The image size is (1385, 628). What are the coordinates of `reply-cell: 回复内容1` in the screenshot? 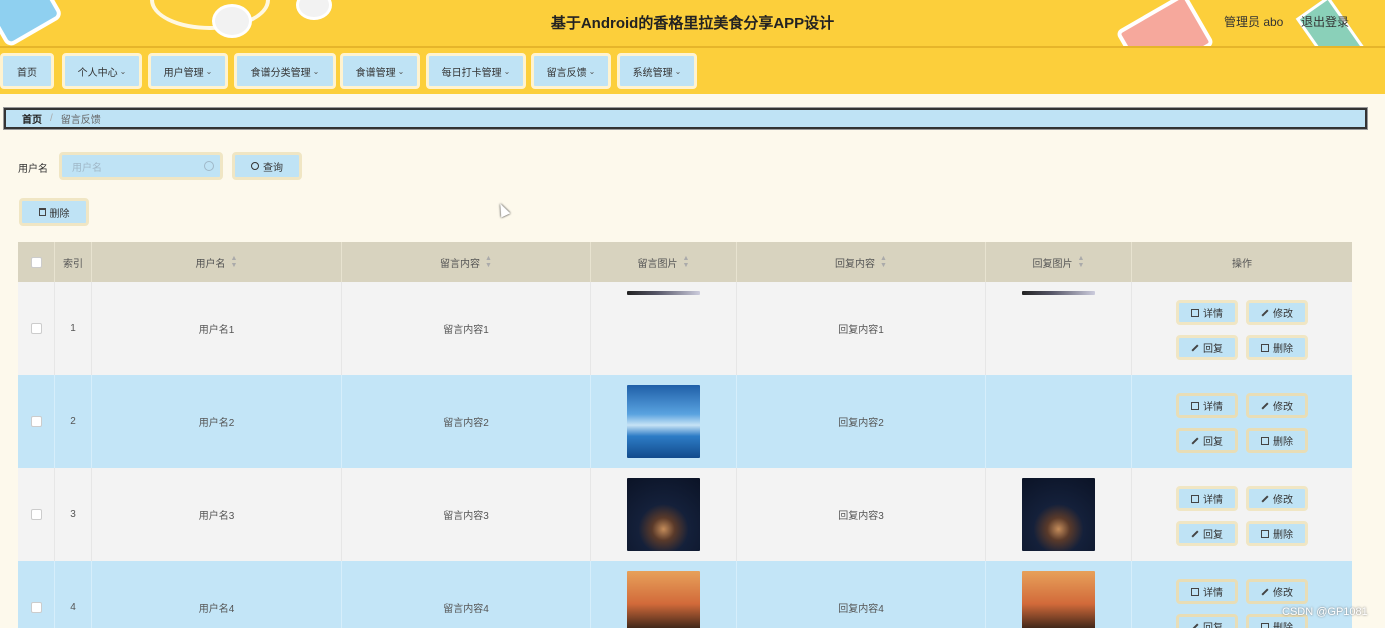 It's located at (861, 328).